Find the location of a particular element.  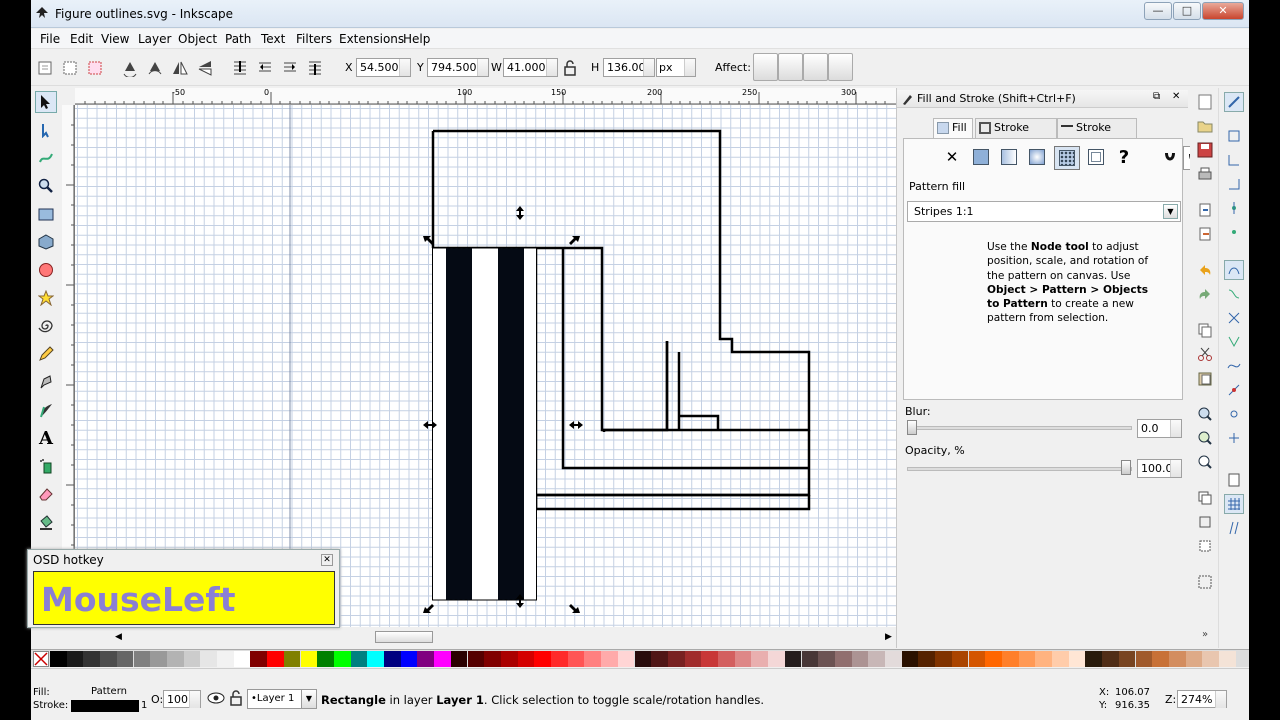

radial-gradient-button is located at coordinates (1037, 157).